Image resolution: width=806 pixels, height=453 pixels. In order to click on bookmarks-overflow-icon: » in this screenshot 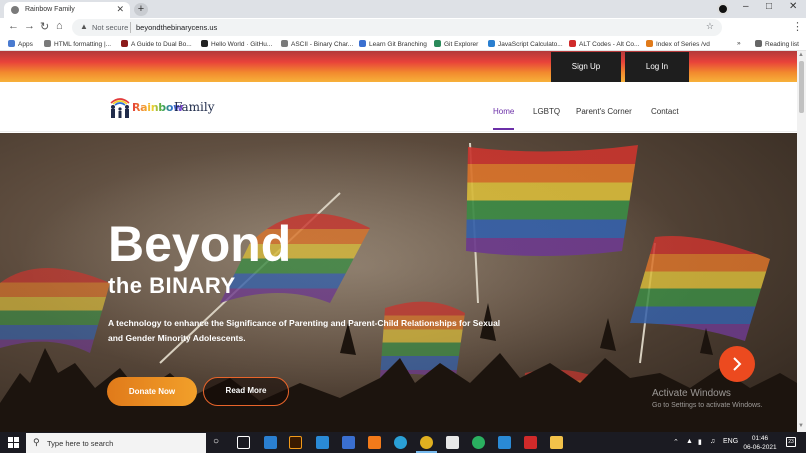, I will do `click(739, 43)`.